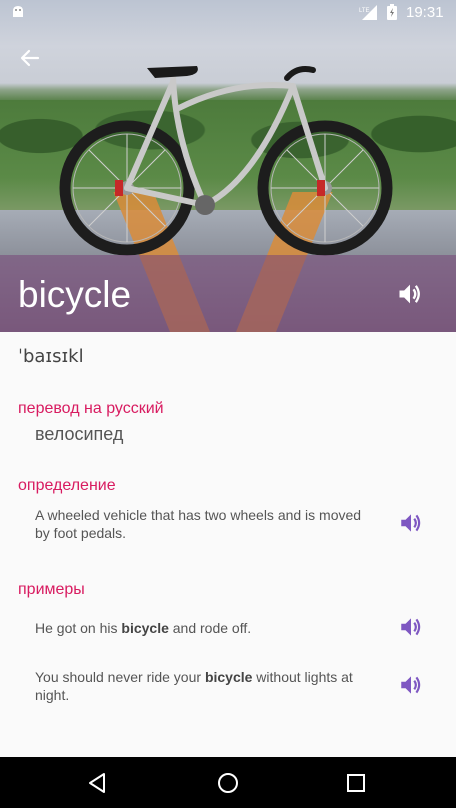 The height and width of the screenshot is (808, 456). What do you see at coordinates (411, 685) in the screenshot?
I see `example-2-speaker-icon` at bounding box center [411, 685].